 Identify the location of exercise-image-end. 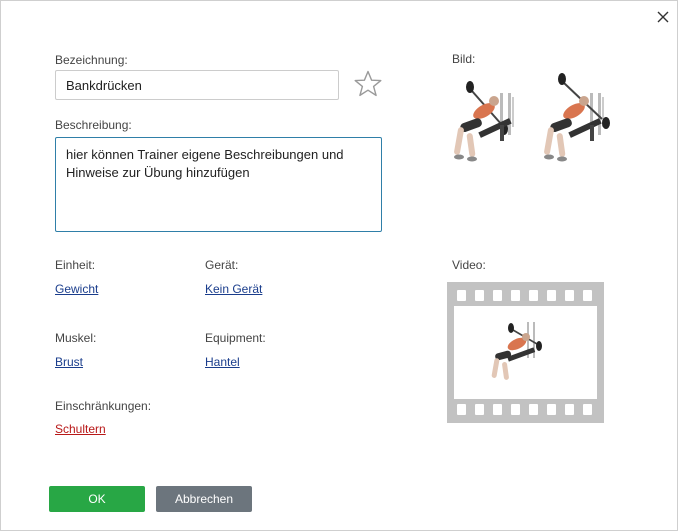
(577, 117).